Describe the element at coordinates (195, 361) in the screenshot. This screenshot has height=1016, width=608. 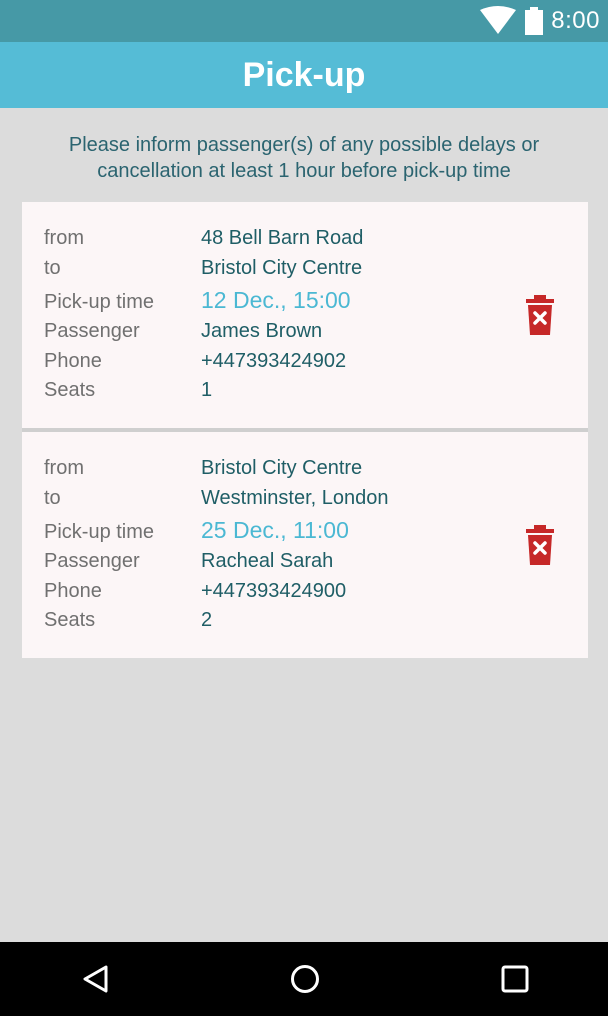
I see `phone-row: Phone +447393424902` at that location.